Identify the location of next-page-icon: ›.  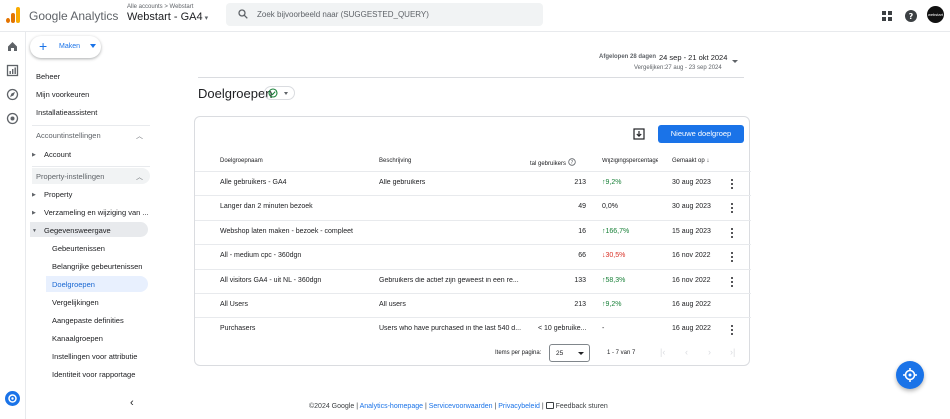
(709, 352).